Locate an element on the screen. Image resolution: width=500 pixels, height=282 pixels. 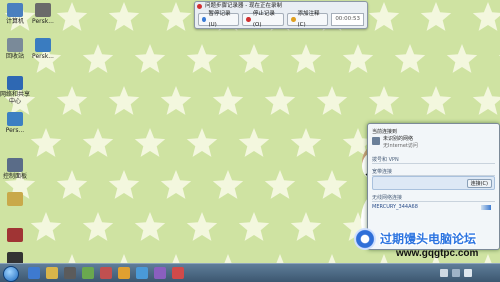
desktop-icon: 网络和共享中心 is located at coordinates (15, 90).